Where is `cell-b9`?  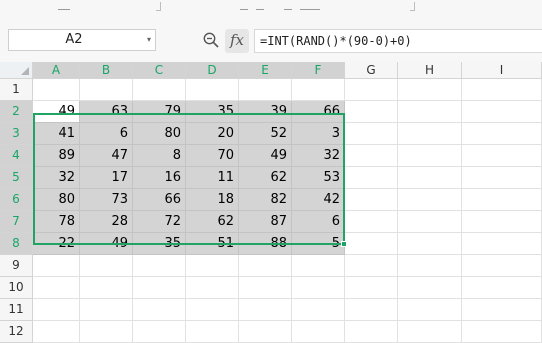
cell-b9 is located at coordinates (106, 266).